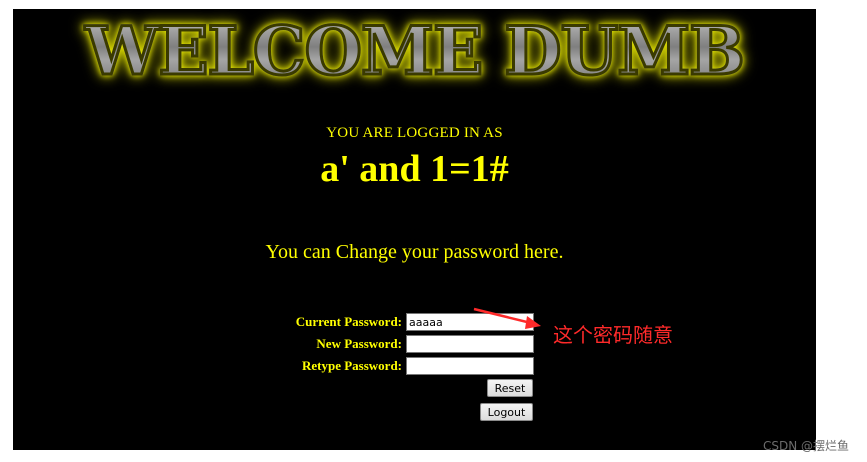 The width and height of the screenshot is (867, 462). What do you see at coordinates (805, 446) in the screenshot?
I see `csdn-watermark: CSDN @摆烂鱼` at bounding box center [805, 446].